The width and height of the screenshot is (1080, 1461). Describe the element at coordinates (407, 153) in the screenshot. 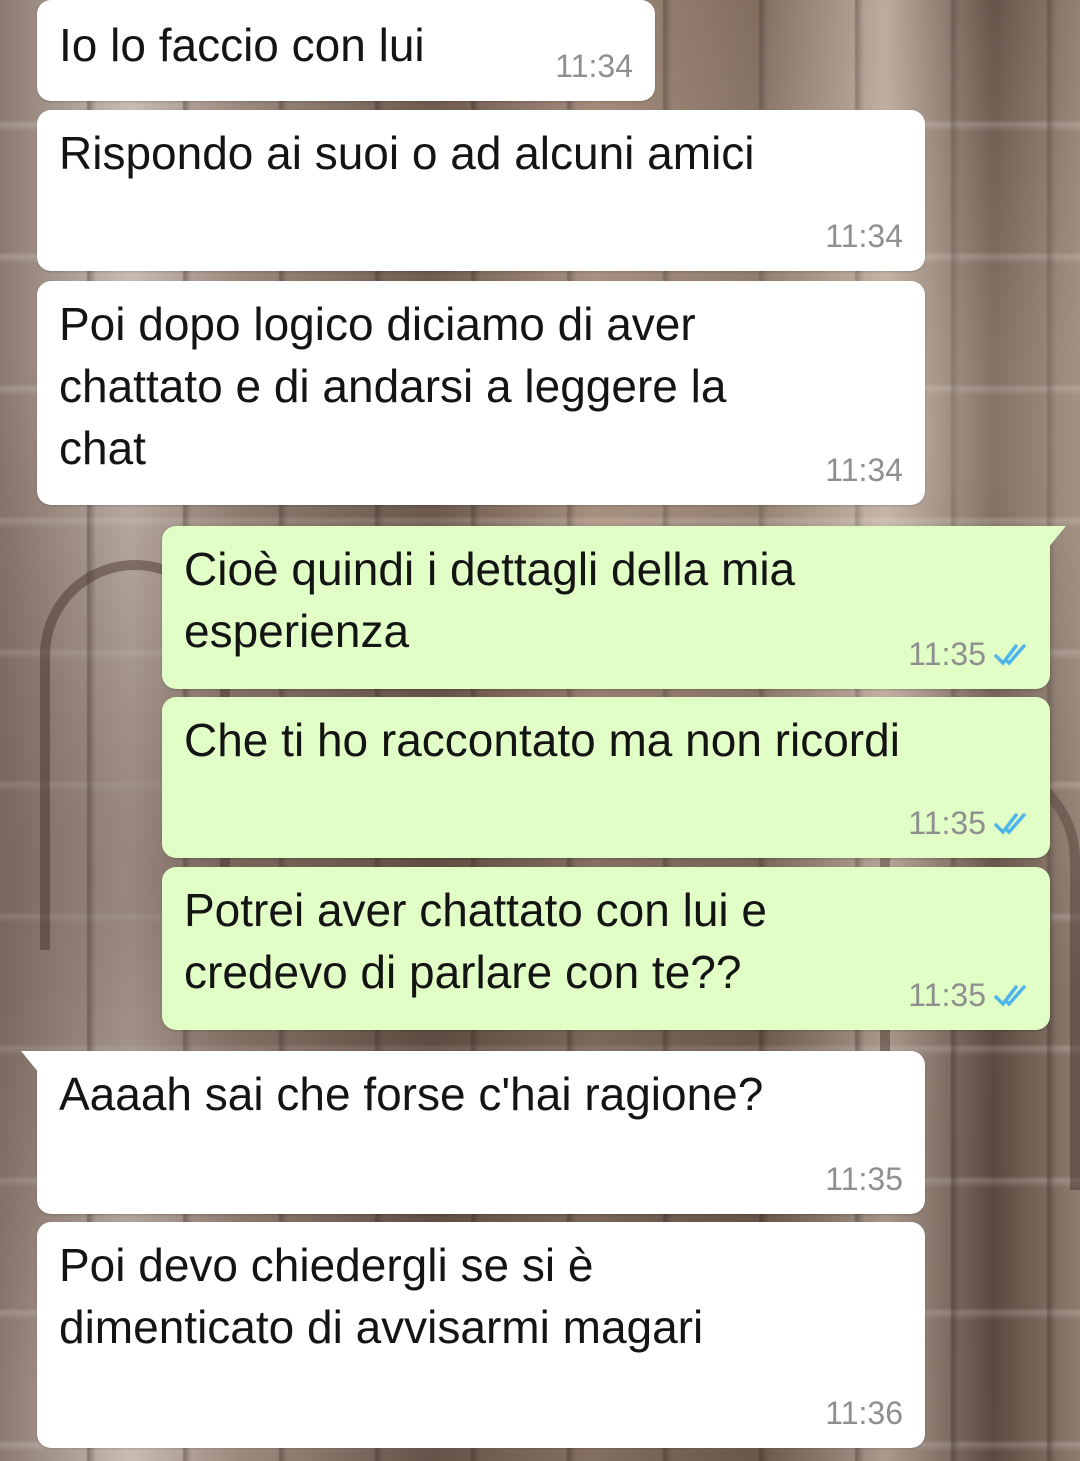

I see `message-text: Rispondo ai suoi o ad alcuni amici` at that location.